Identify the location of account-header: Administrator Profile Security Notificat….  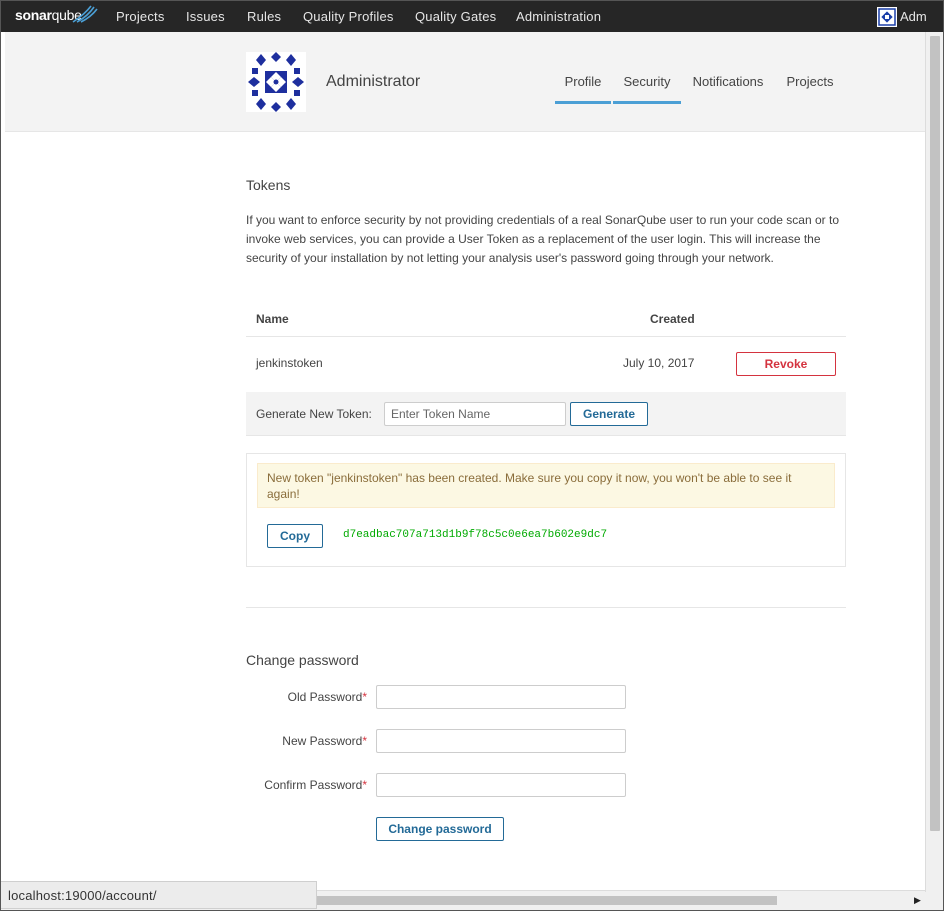
(465, 82).